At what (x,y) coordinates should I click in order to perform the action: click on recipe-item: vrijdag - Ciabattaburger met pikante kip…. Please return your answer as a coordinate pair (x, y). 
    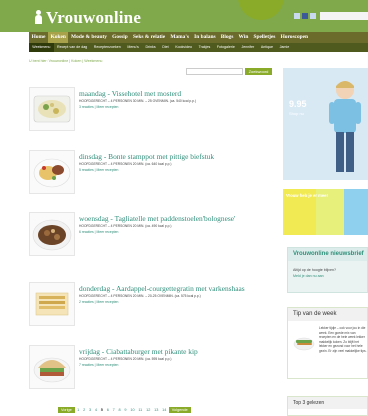
    Looking at the image, I should click on (154, 374).